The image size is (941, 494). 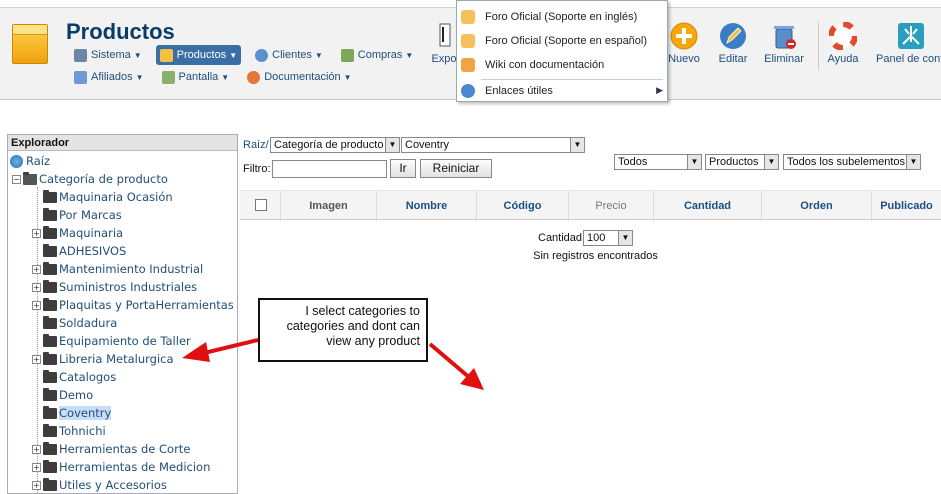 I want to click on explorer-title: Explorador, so click(x=122, y=143).